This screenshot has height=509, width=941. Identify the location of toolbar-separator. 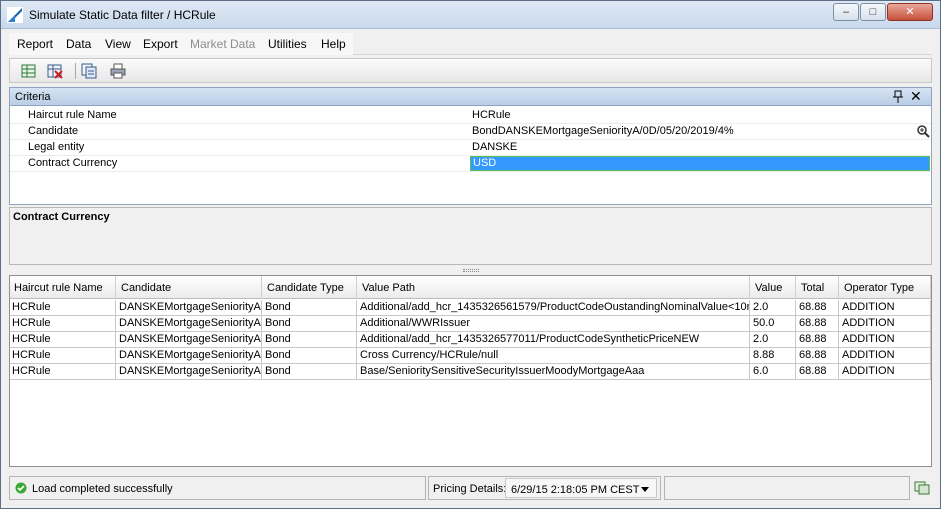
(75, 71).